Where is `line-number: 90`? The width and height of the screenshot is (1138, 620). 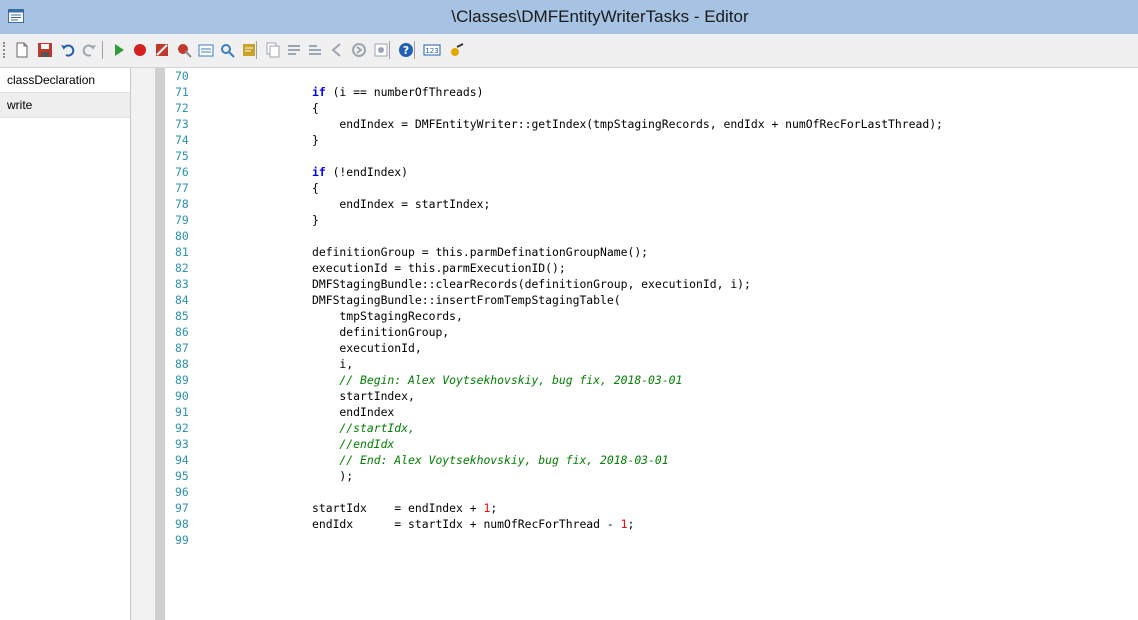 line-number: 90 is located at coordinates (182, 396).